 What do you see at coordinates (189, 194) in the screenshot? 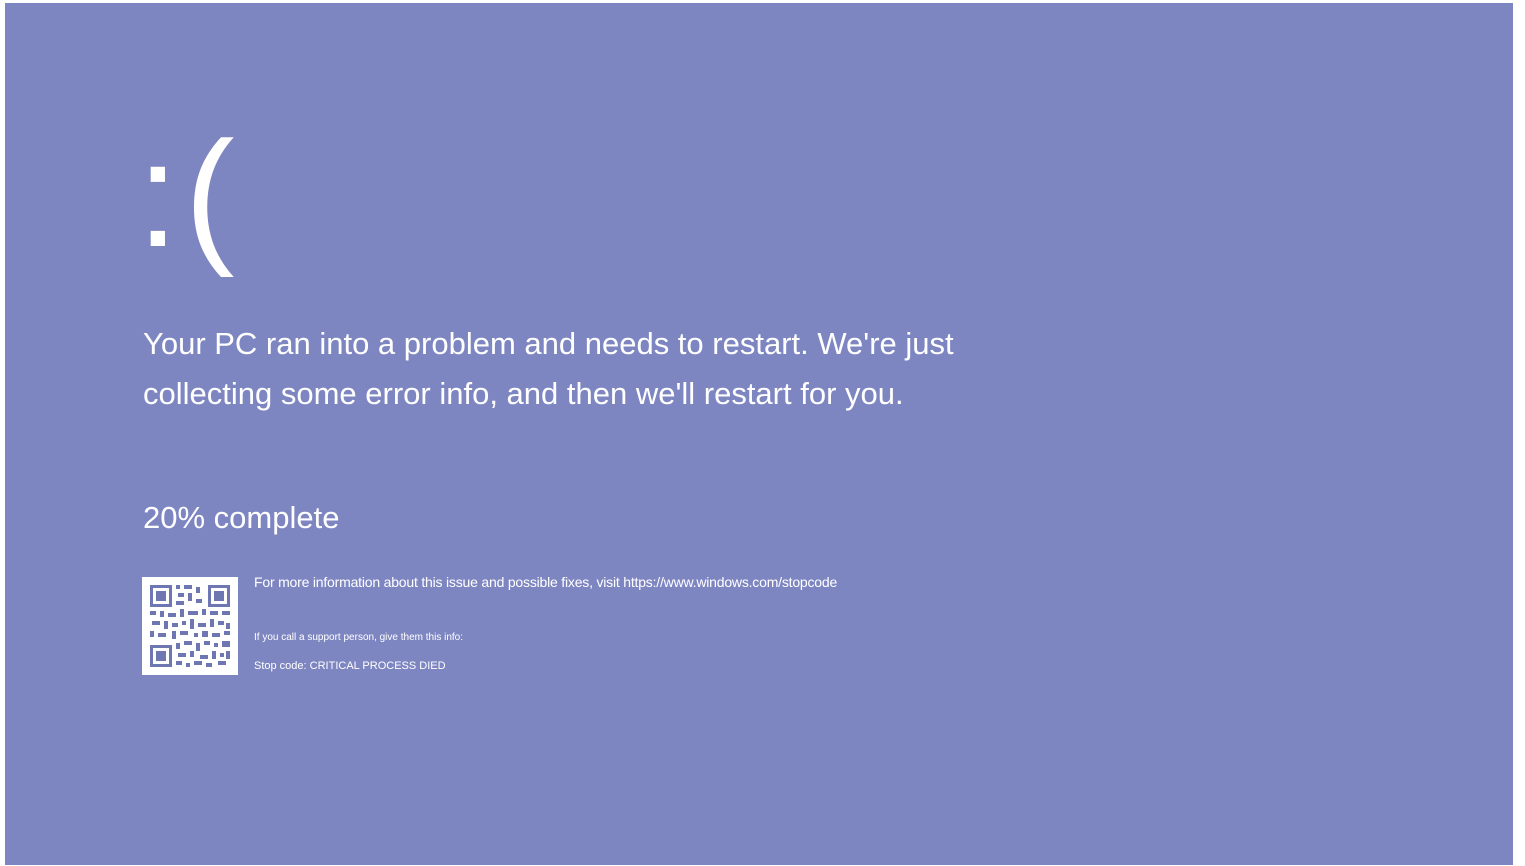
I see `sad-face-emoticon: :(` at bounding box center [189, 194].